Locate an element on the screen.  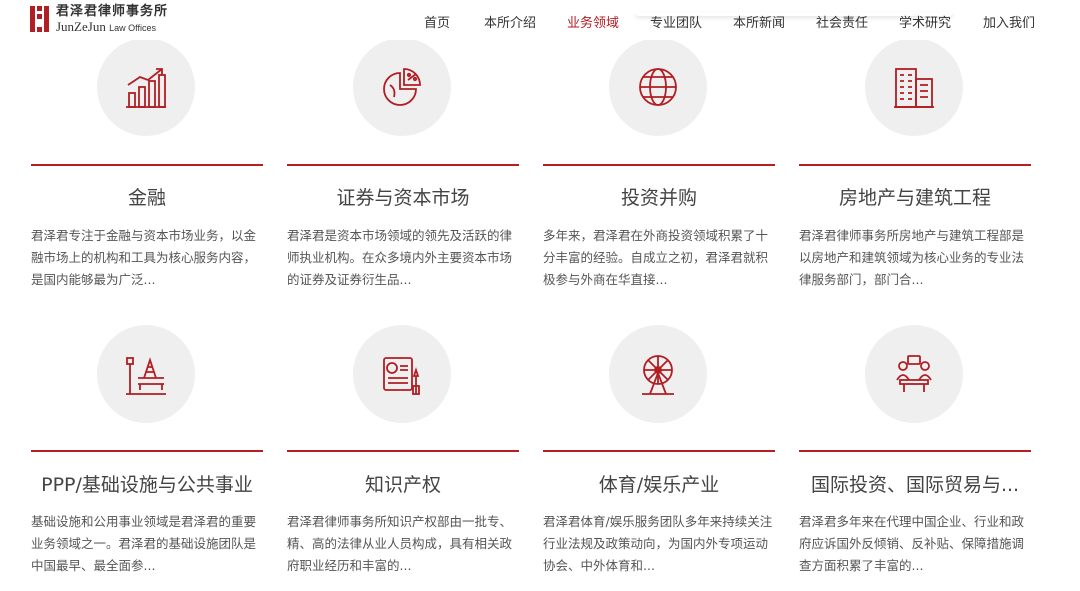
practice-title: 投资并购 is located at coordinates (659, 196).